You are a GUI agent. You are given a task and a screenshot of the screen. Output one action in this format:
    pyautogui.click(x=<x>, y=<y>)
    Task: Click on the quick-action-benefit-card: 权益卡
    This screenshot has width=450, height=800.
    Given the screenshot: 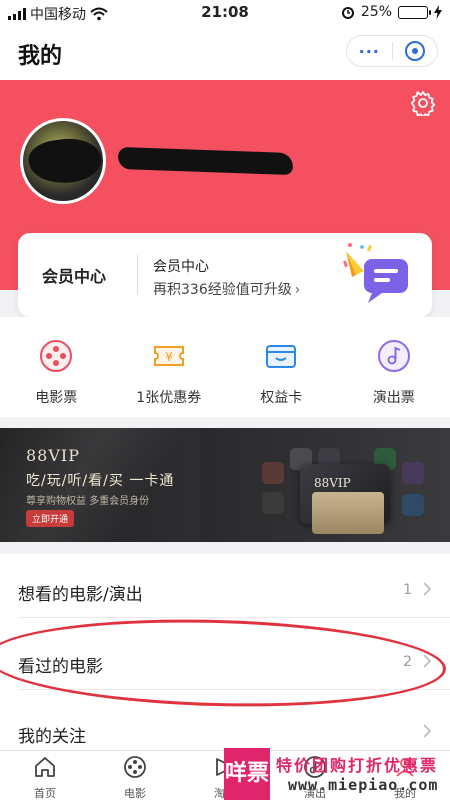 What is the action you would take?
    pyautogui.click(x=281, y=367)
    